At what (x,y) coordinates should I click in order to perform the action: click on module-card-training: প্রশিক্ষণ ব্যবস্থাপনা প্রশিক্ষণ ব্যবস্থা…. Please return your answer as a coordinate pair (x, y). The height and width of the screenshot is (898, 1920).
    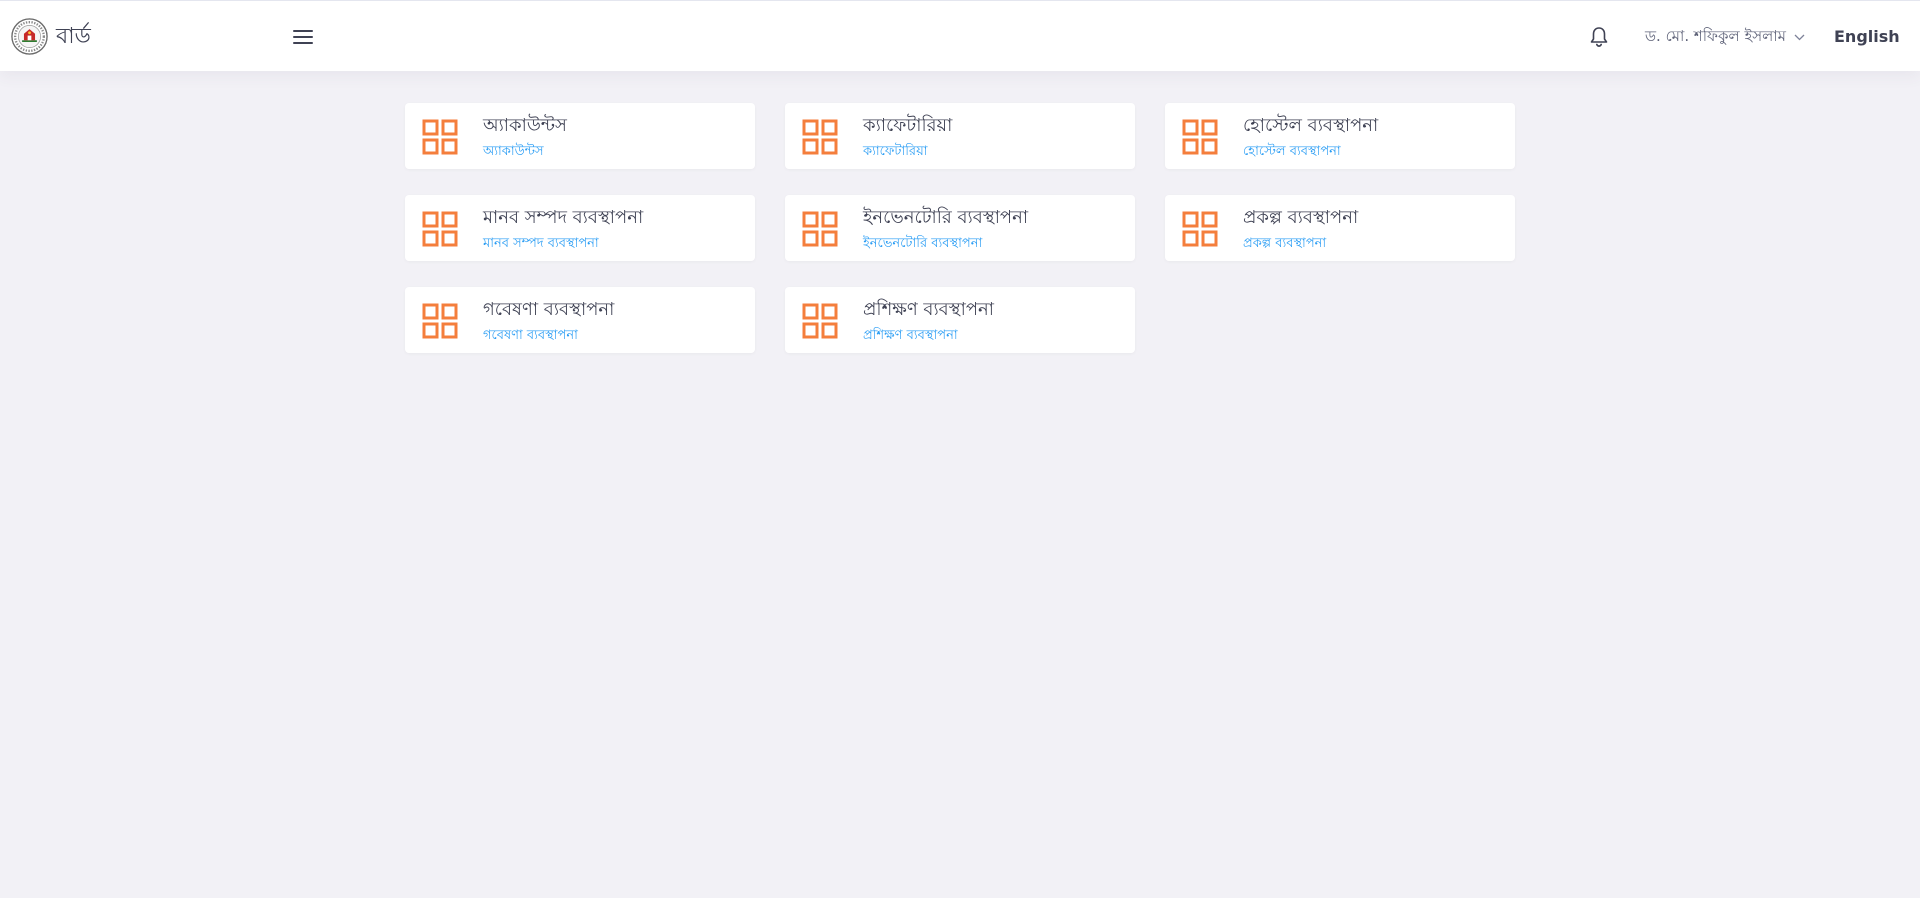
    Looking at the image, I should click on (960, 320).